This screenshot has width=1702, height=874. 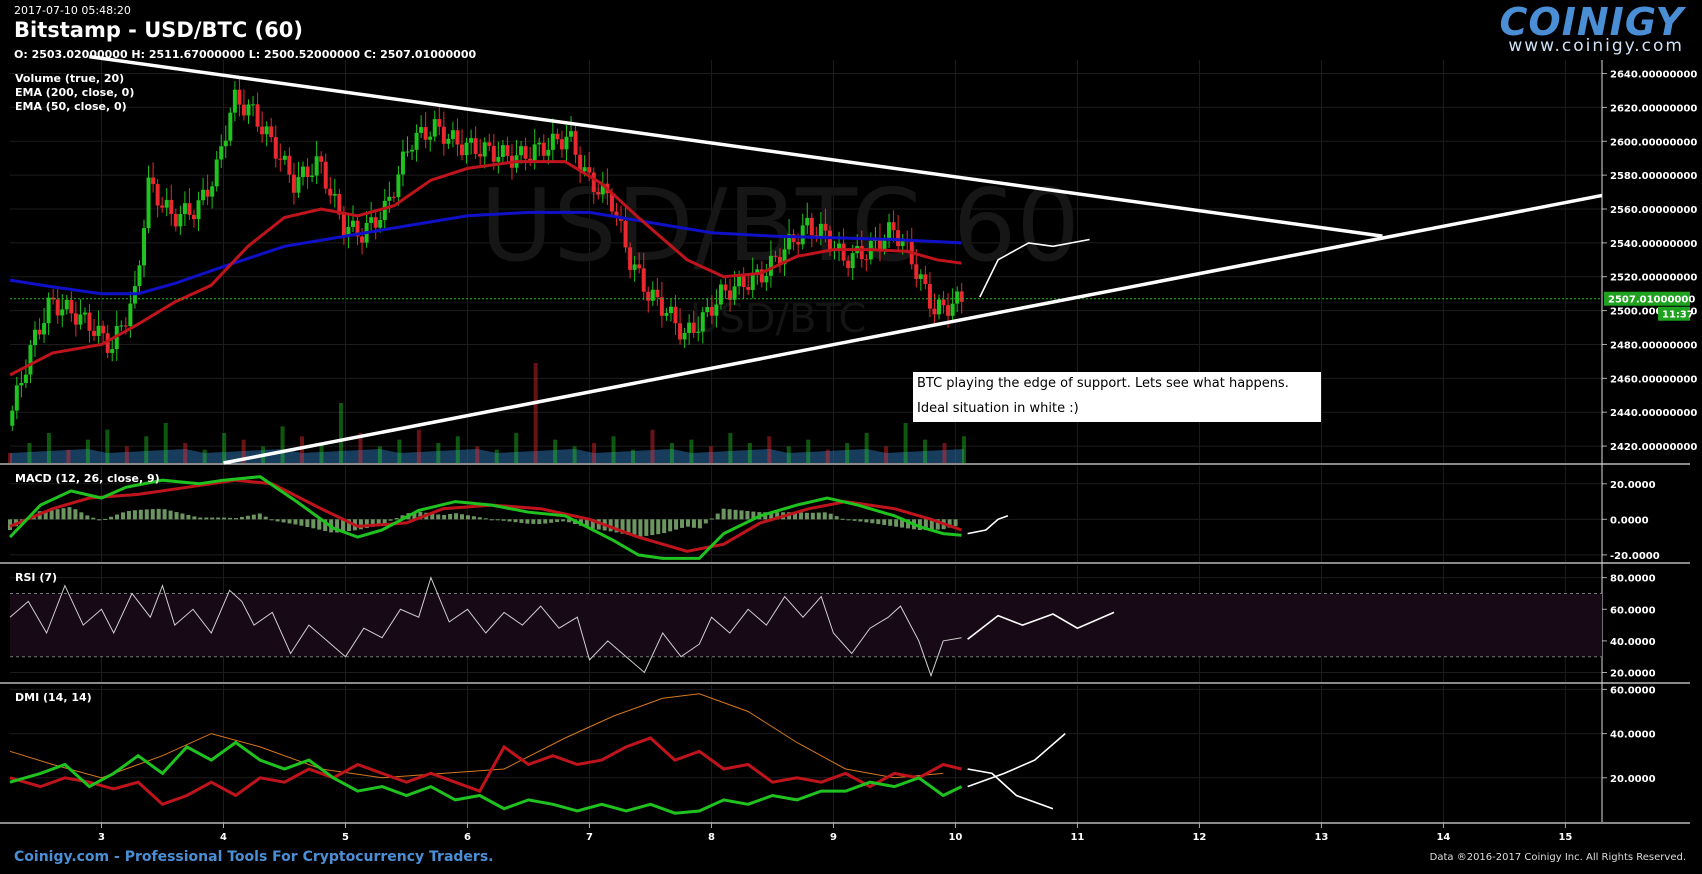 I want to click on x-tick-label: 4, so click(x=223, y=837).